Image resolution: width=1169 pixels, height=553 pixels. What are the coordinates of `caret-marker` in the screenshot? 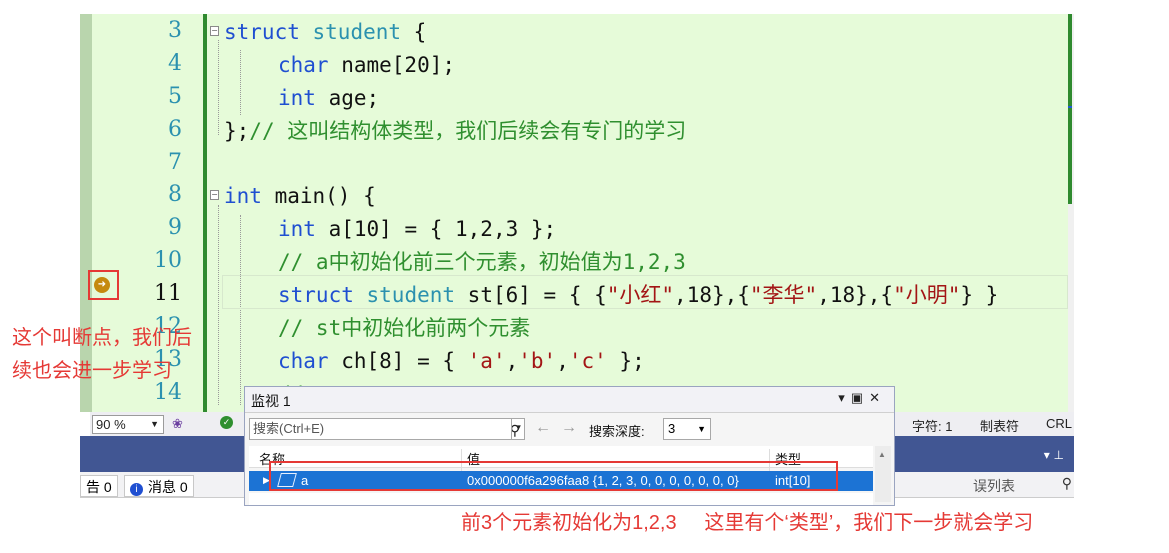 It's located at (1070, 107).